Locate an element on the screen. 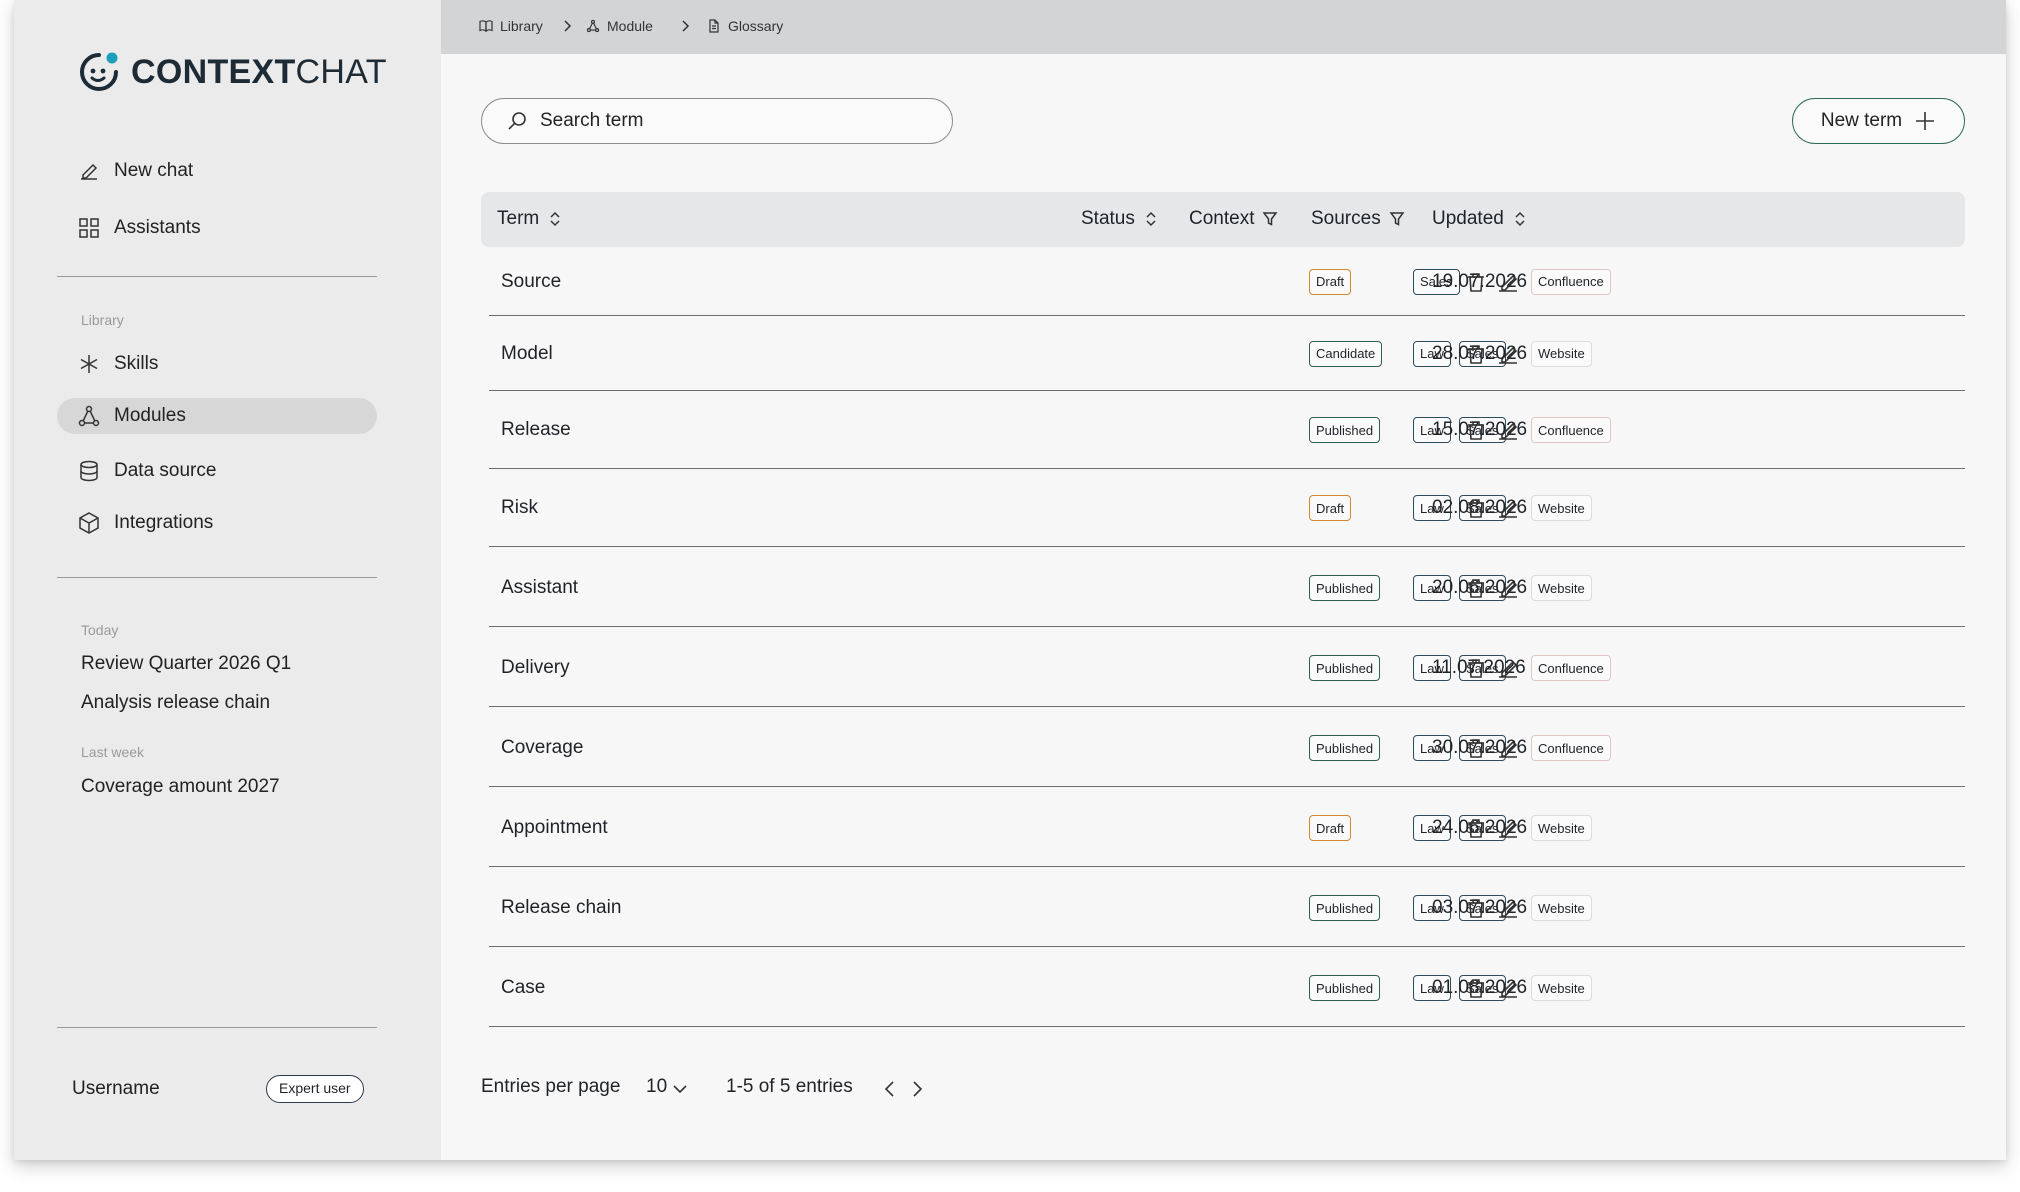 The height and width of the screenshot is (1192, 2020). cube-icon is located at coordinates (89, 523).